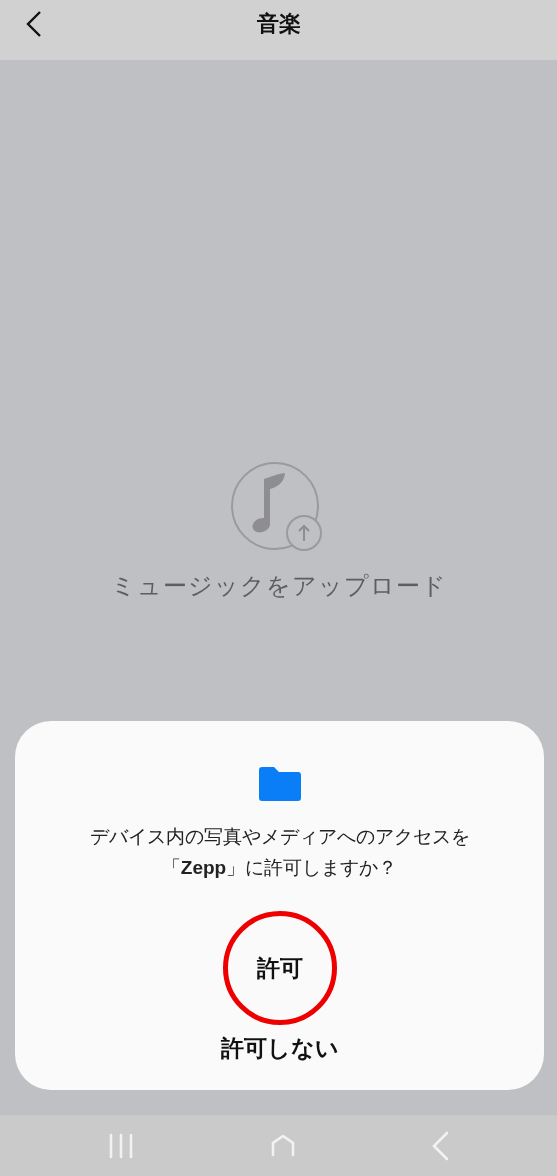  I want to click on home-icon, so click(282, 1145).